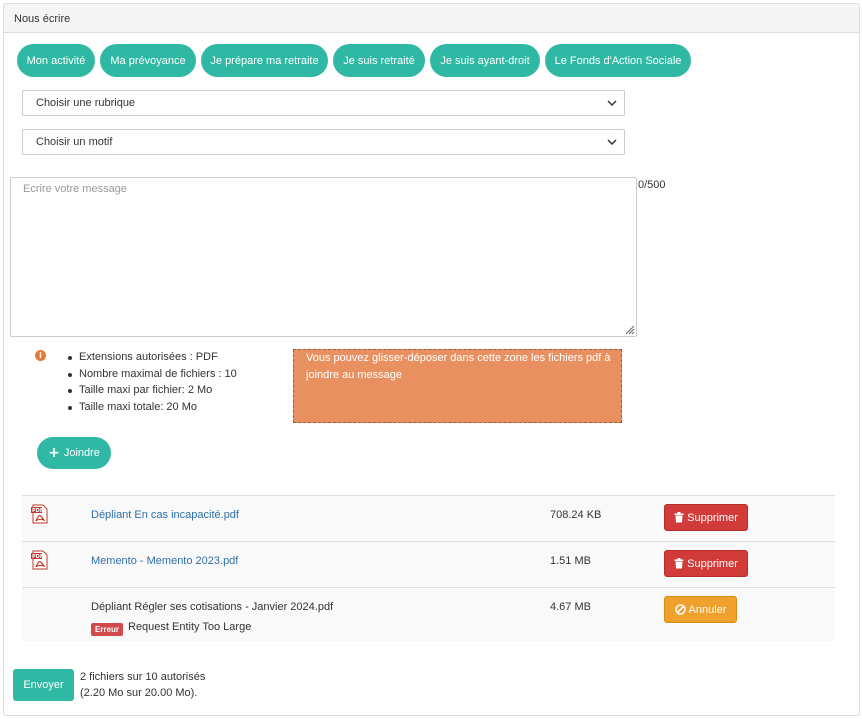 Image resolution: width=862 pixels, height=719 pixels. I want to click on ban-icon, so click(680, 609).